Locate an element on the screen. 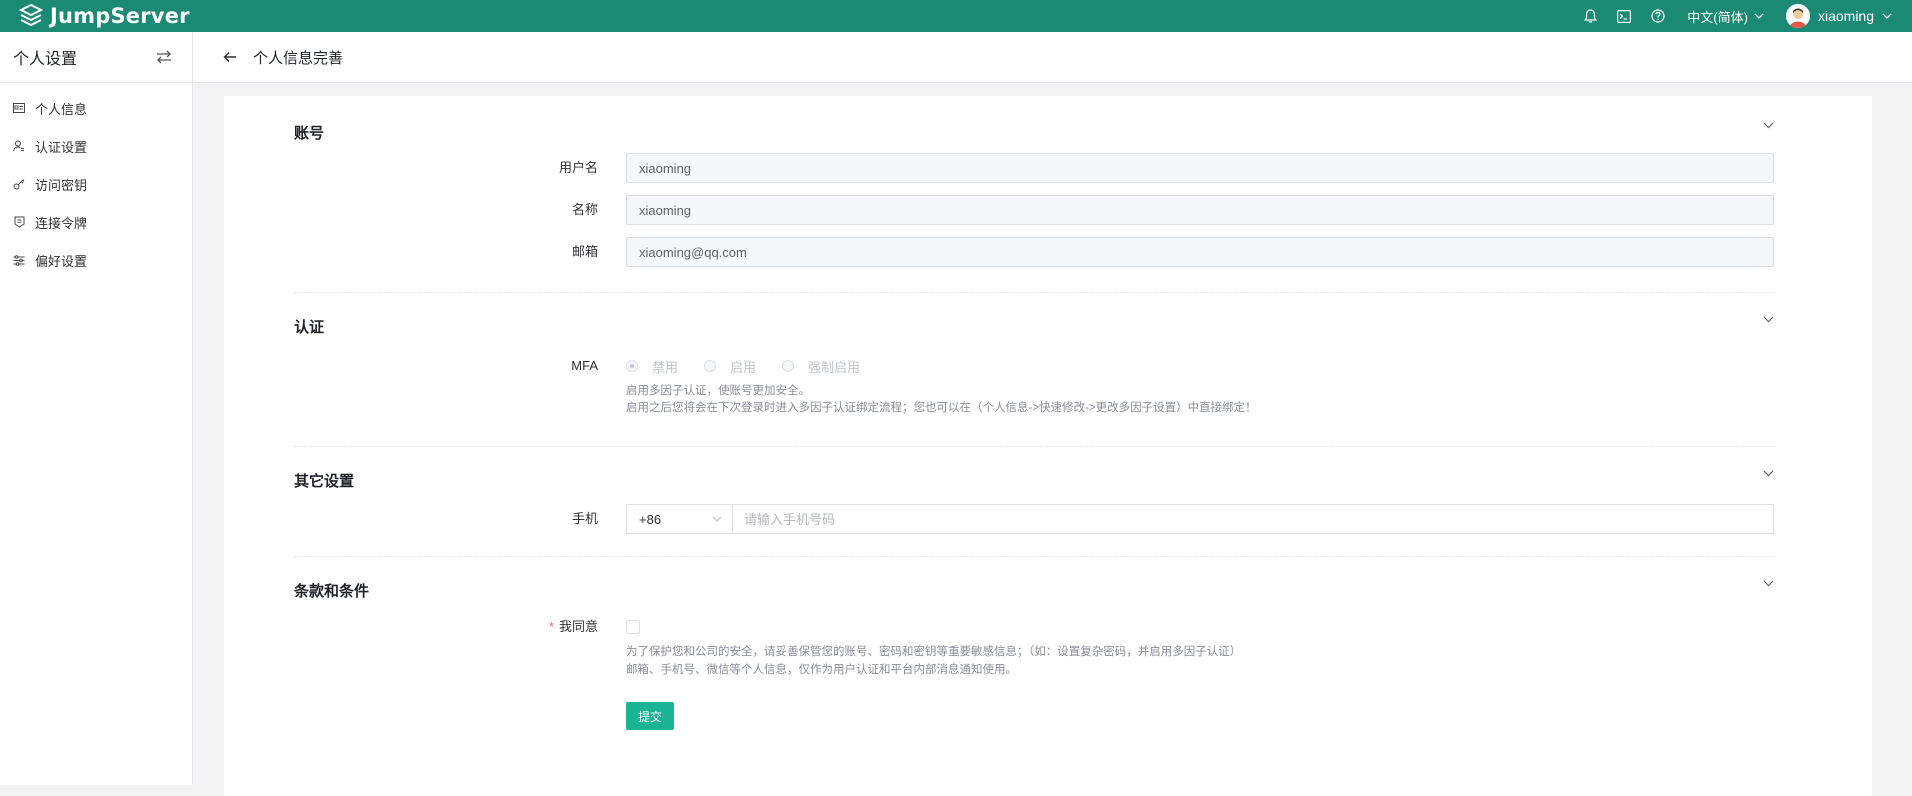 The image size is (1912, 796). other-settings-section: 其它设置 手机 +86 is located at coordinates (1034, 504).